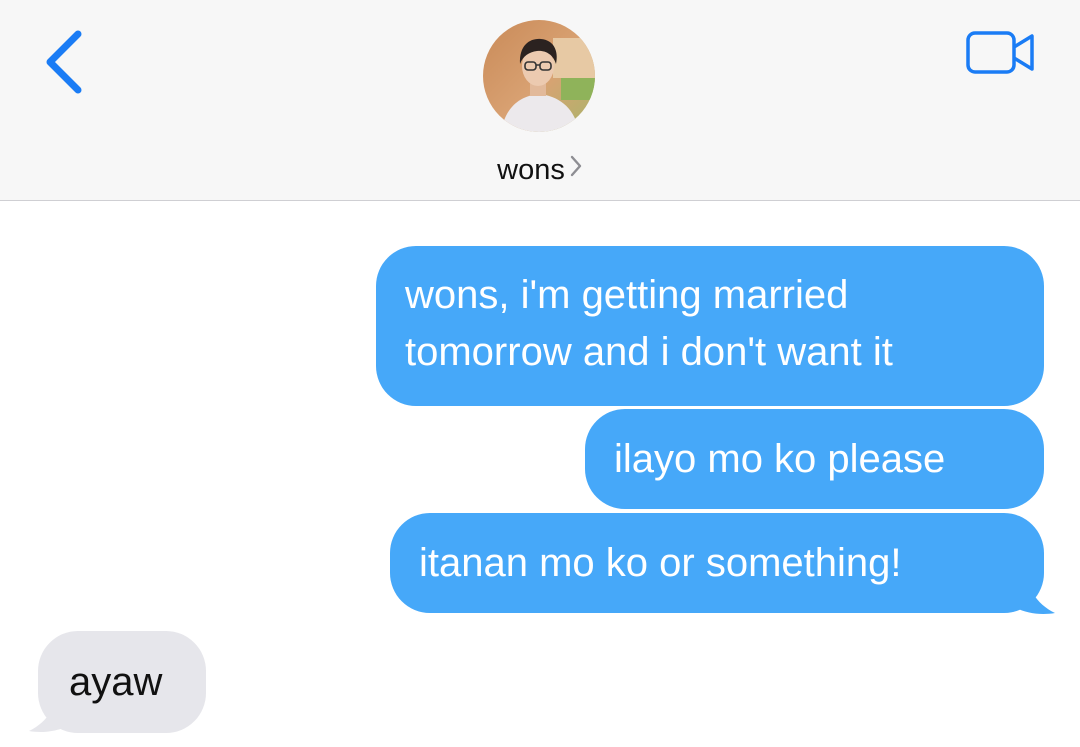 The height and width of the screenshot is (747, 1080). What do you see at coordinates (780, 459) in the screenshot?
I see `message-text: ilayo mo ko please` at bounding box center [780, 459].